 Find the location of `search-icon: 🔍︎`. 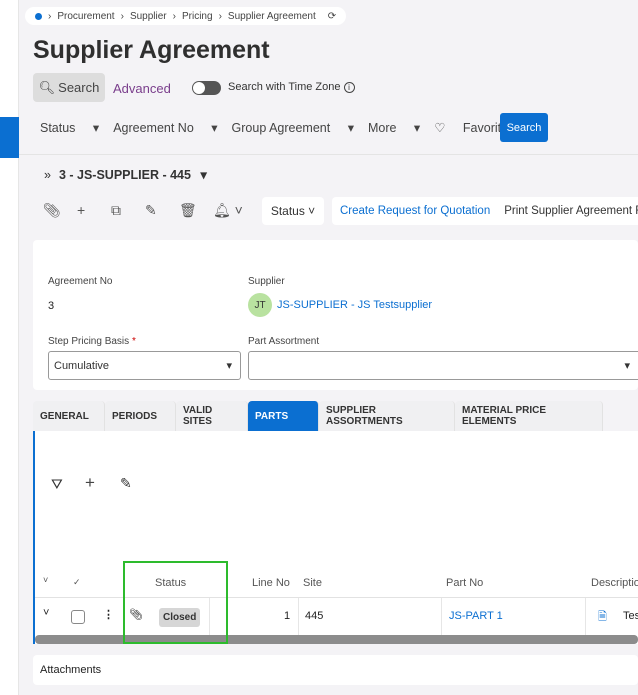

search-icon: 🔍︎ is located at coordinates (47, 87).